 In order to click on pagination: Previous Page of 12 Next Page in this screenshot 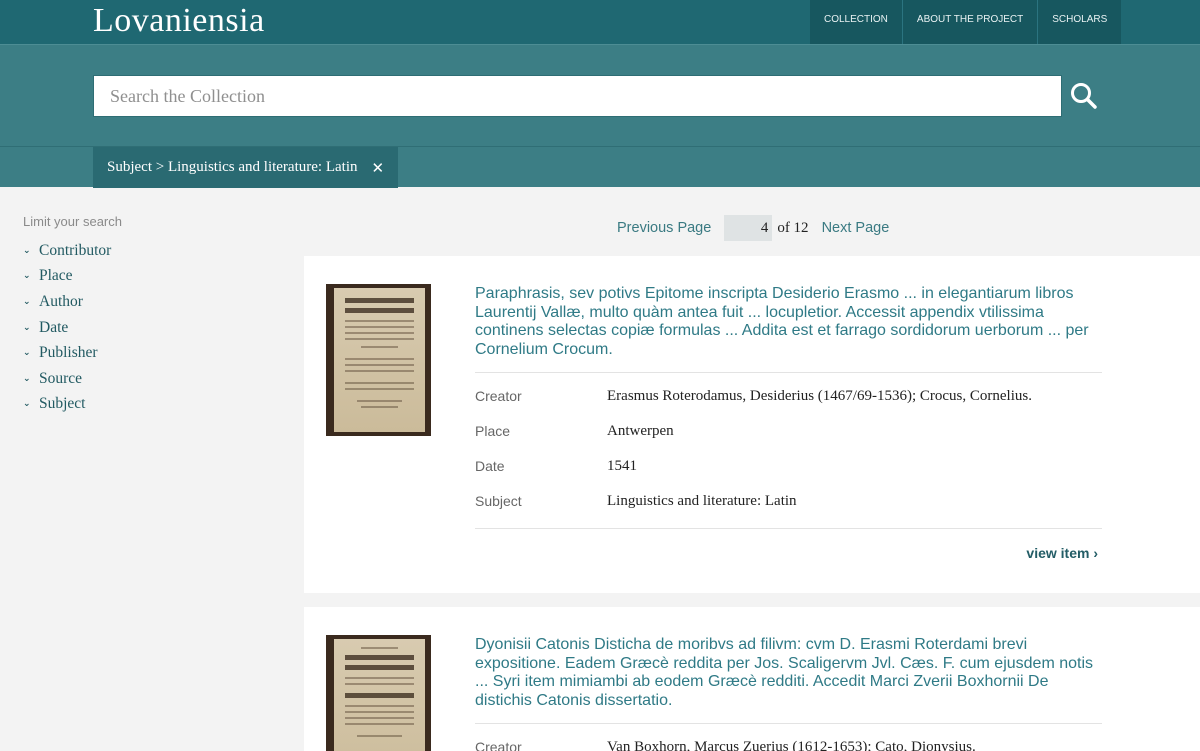, I will do `click(753, 228)`.